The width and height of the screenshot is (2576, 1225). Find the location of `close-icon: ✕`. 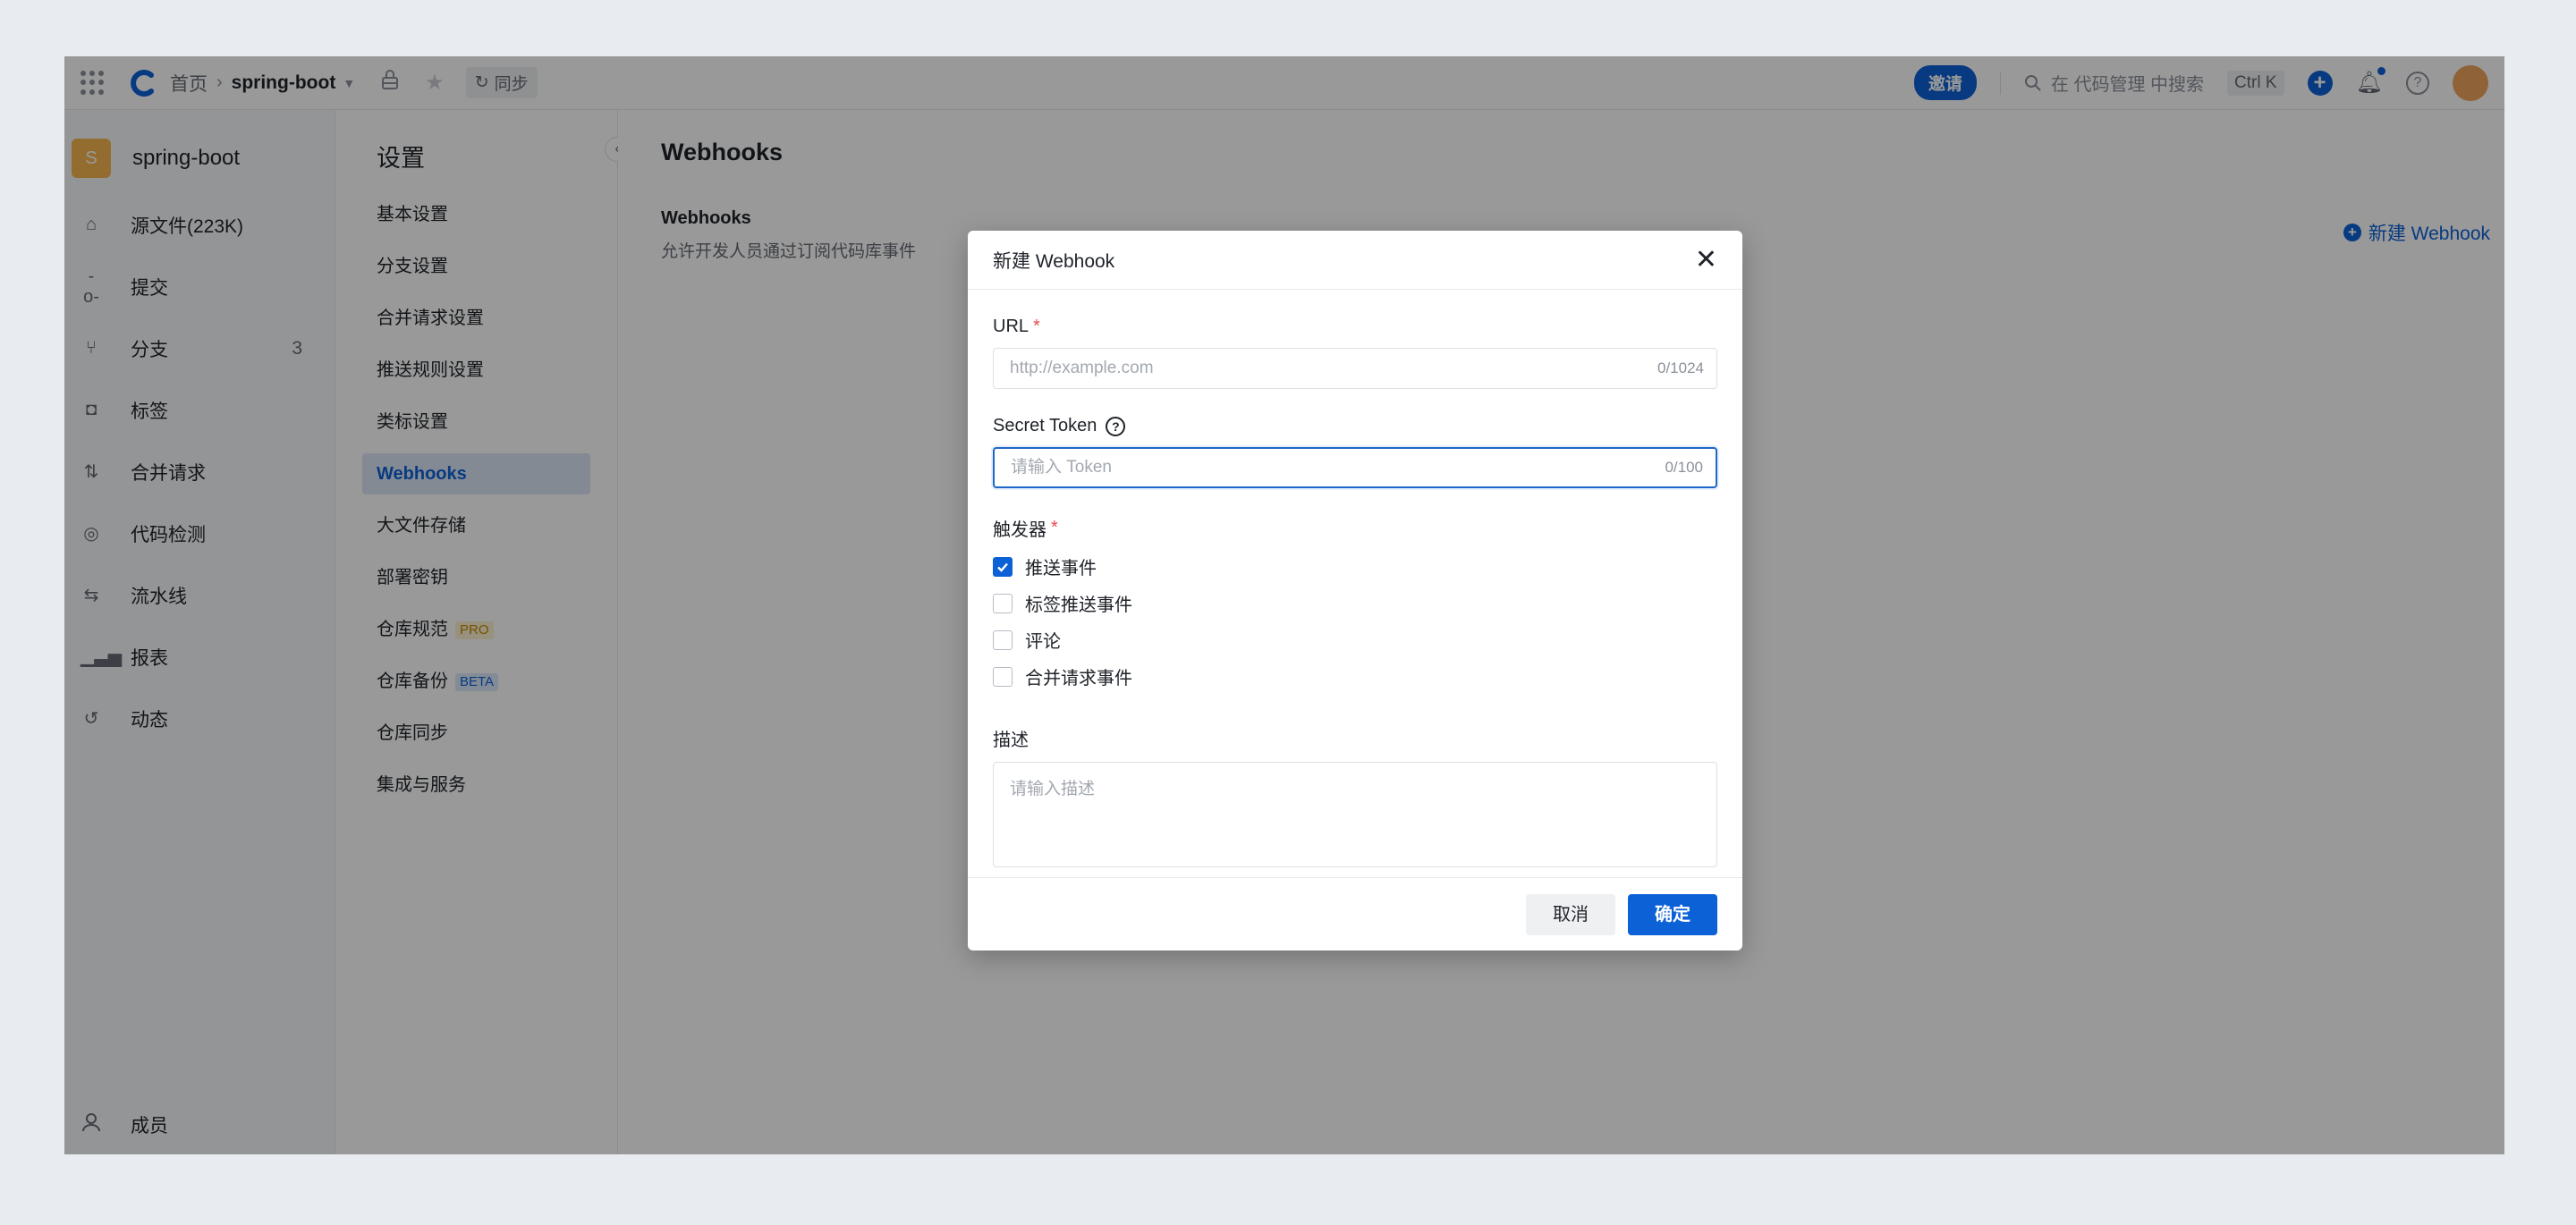

close-icon: ✕ is located at coordinates (1706, 260).